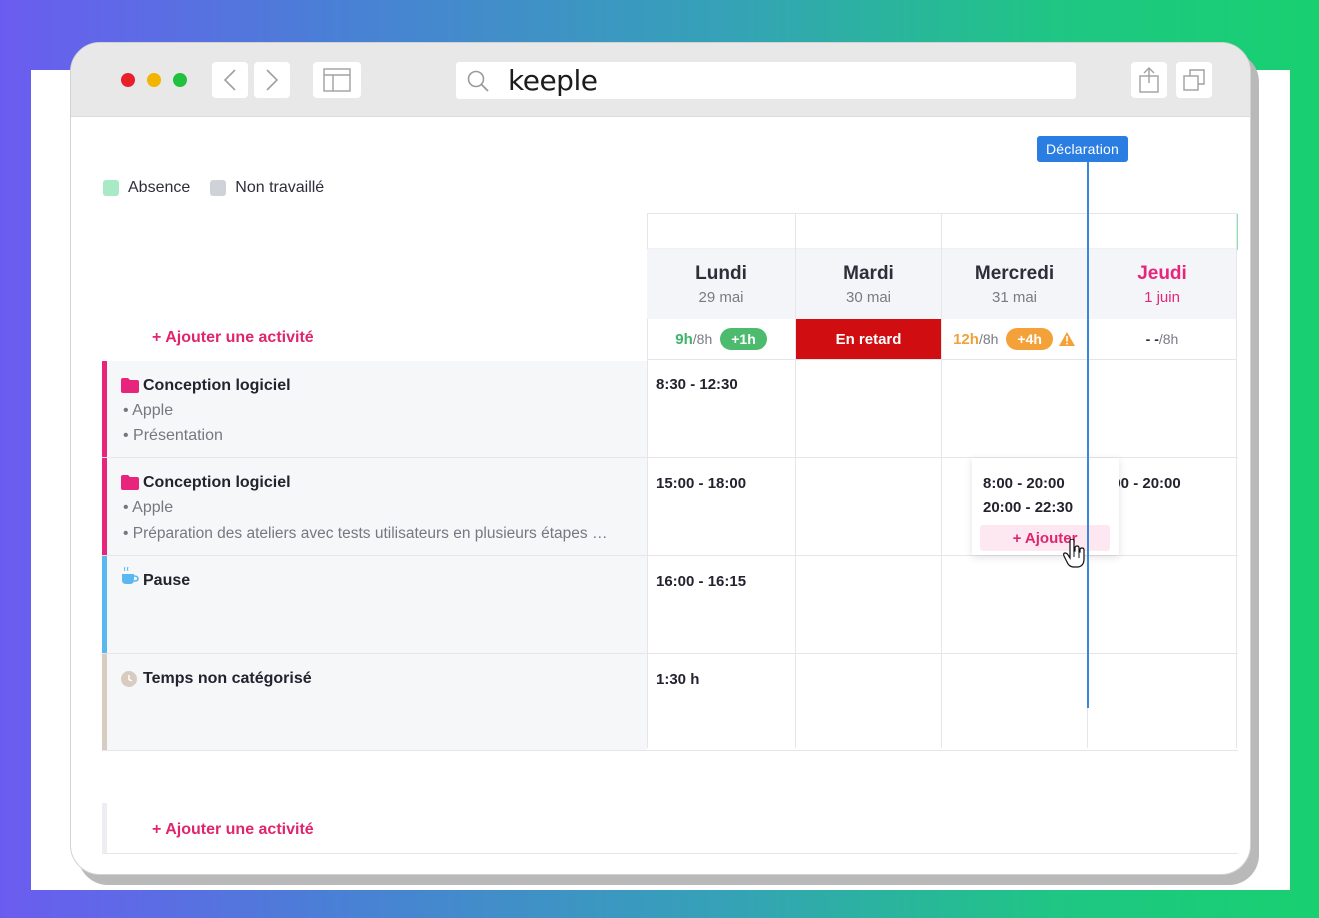  What do you see at coordinates (721, 297) in the screenshot?
I see `day-date: 29 mai` at bounding box center [721, 297].